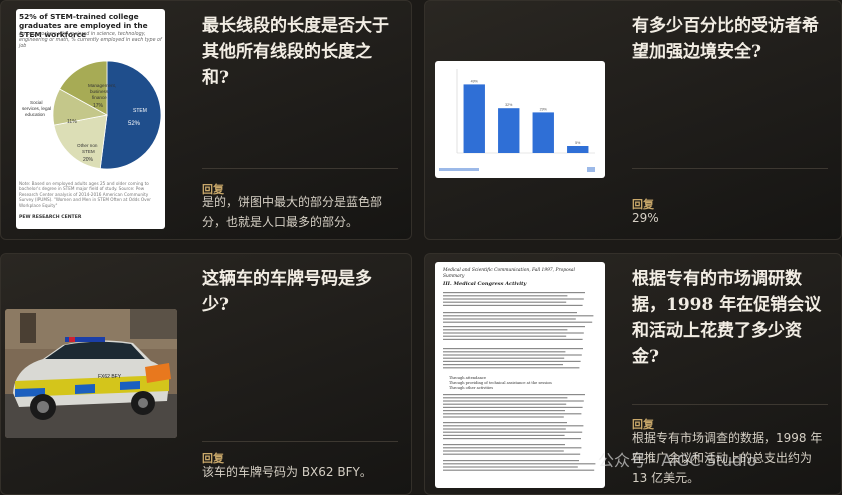  I want to click on pie-label-stem: STEM, so click(140, 111).